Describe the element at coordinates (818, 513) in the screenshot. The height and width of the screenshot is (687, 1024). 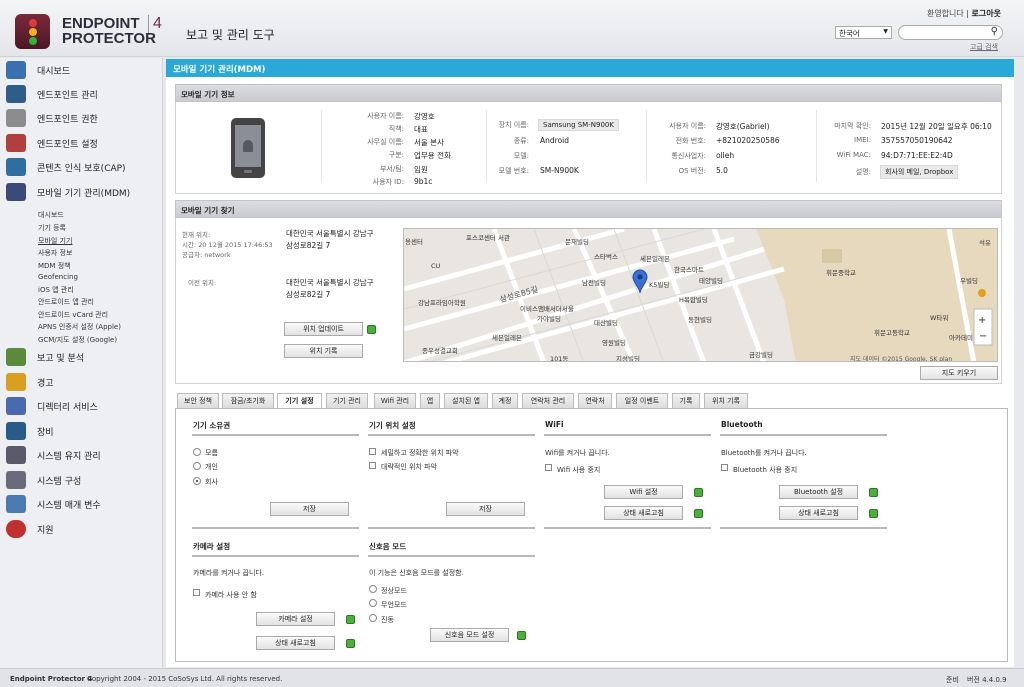
I see `bluetooth-refresh-button: 상태 새로고침` at that location.